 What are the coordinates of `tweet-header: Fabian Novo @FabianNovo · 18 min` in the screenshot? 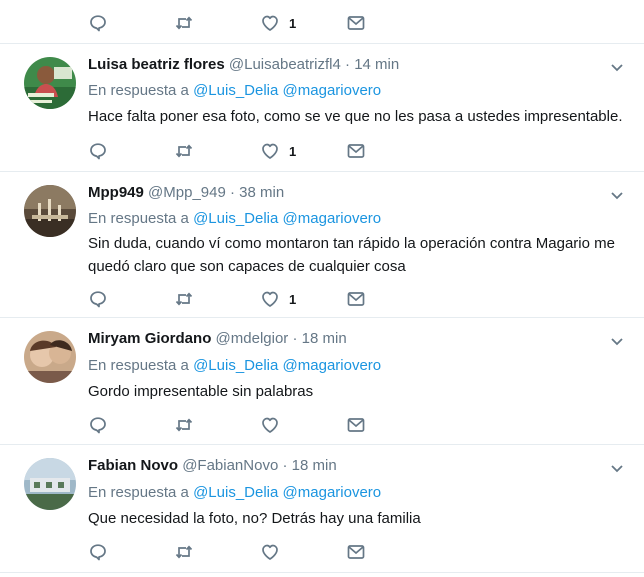 It's located at (212, 465).